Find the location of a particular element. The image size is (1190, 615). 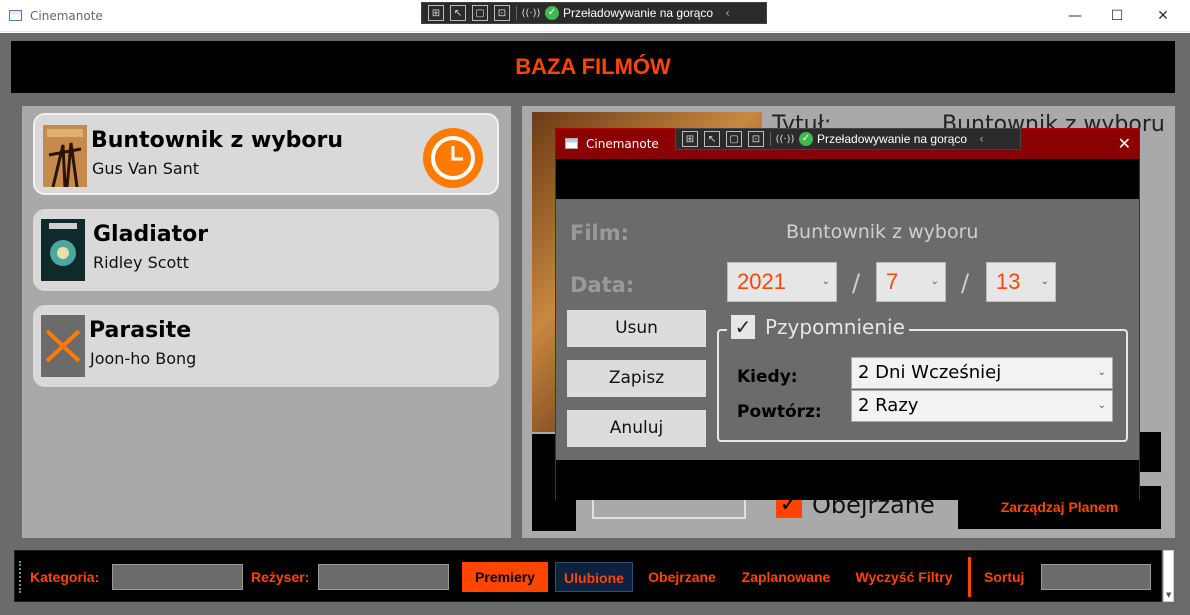

no-poster-x-icon is located at coordinates (63, 346).